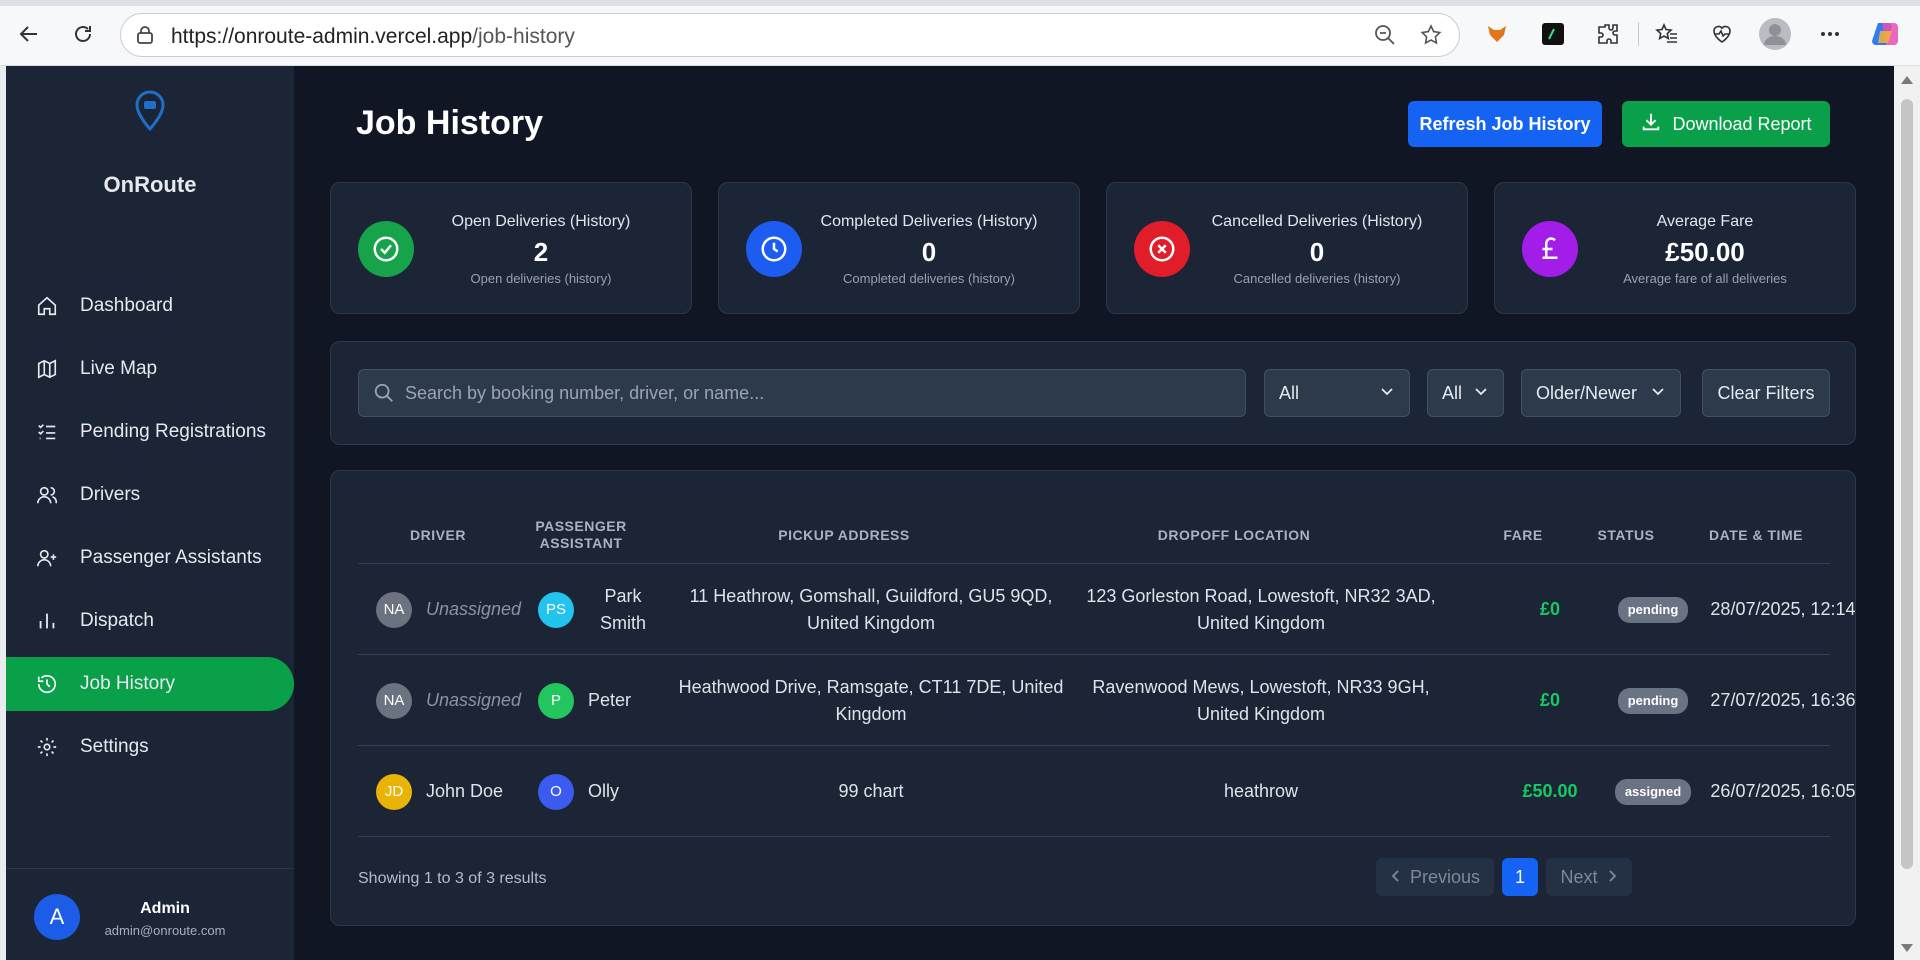 Image resolution: width=1920 pixels, height=960 pixels. Describe the element at coordinates (1162, 249) in the screenshot. I see `x-circle-icon` at that location.